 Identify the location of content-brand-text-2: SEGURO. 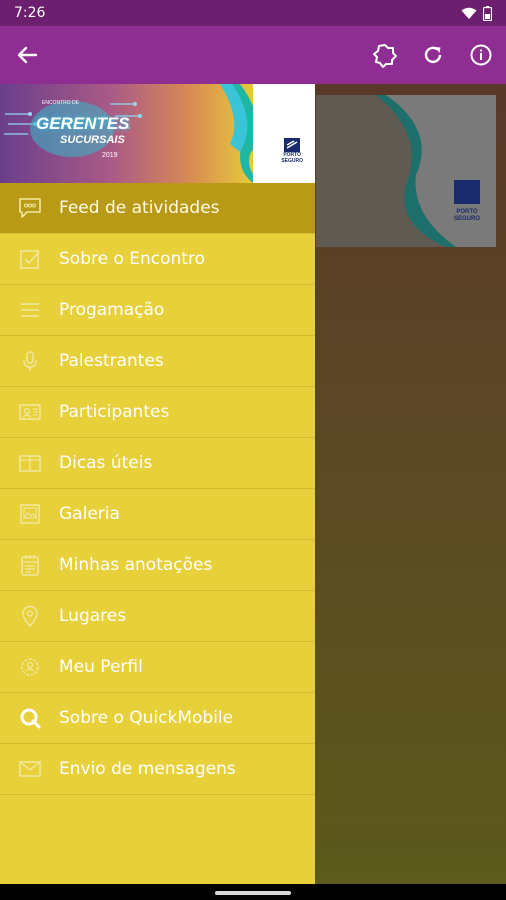
(467, 219).